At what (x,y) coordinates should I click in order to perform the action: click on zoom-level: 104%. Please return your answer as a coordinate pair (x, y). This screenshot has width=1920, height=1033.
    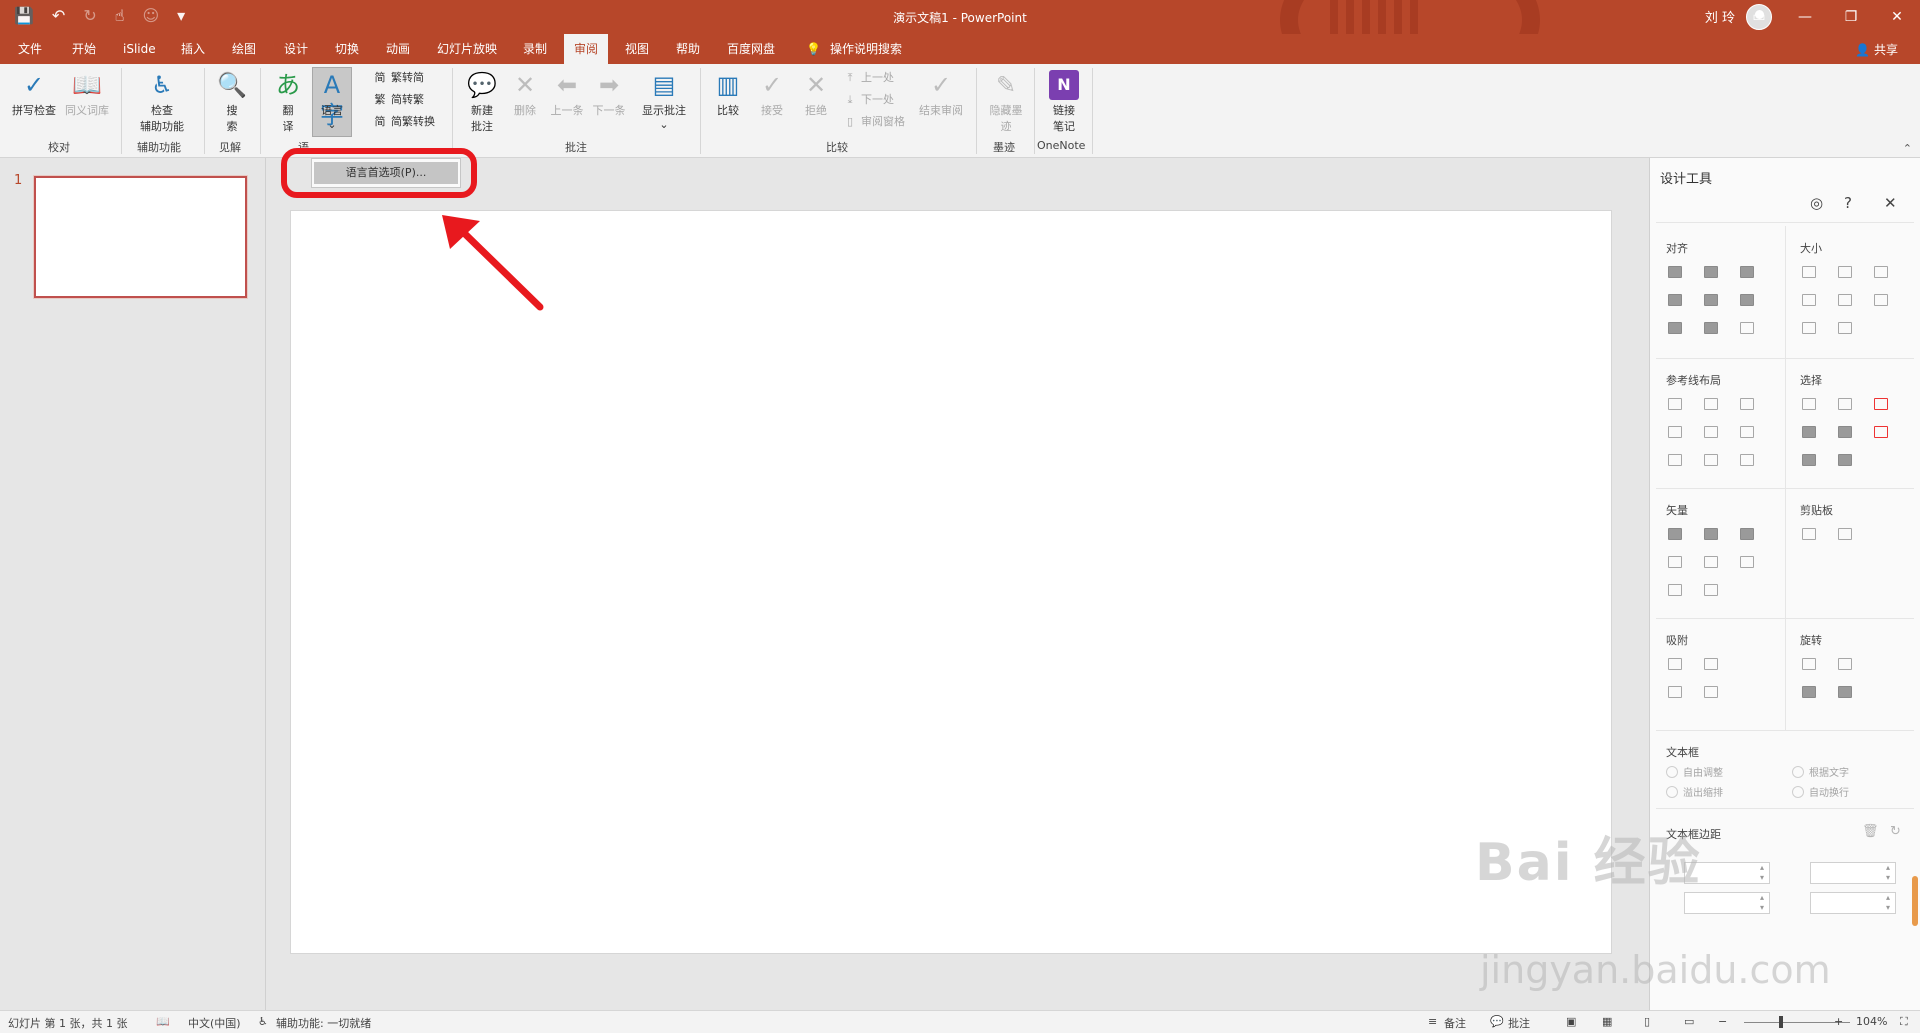
    Looking at the image, I should click on (1871, 1021).